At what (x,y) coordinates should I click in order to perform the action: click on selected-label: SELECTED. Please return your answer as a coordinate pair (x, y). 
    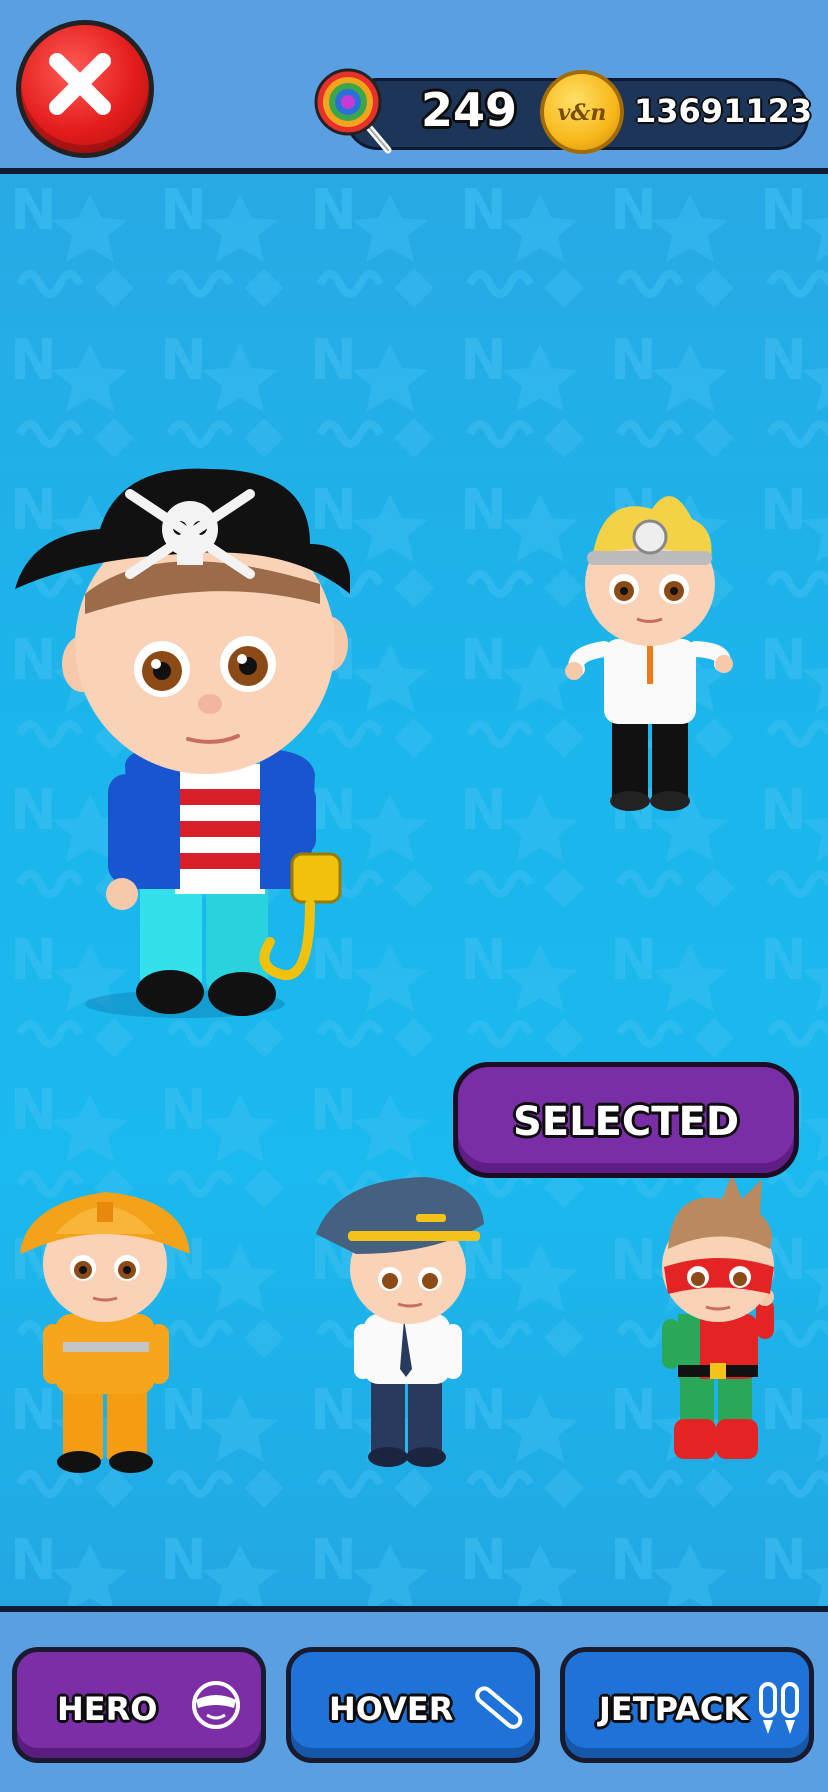
    Looking at the image, I should click on (626, 1122).